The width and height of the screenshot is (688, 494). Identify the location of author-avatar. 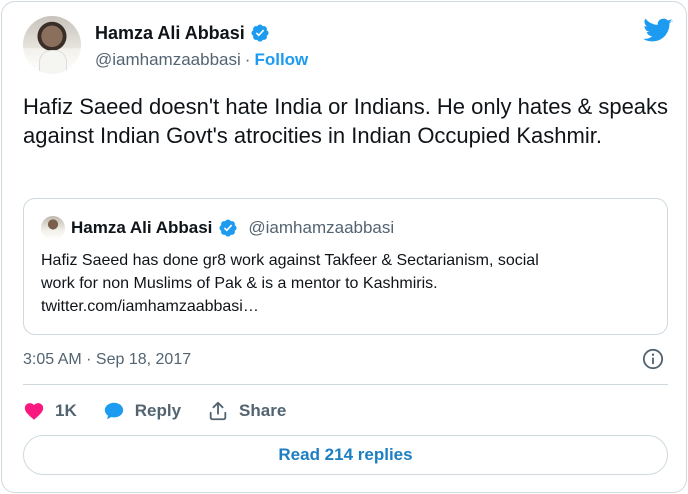
(52, 45).